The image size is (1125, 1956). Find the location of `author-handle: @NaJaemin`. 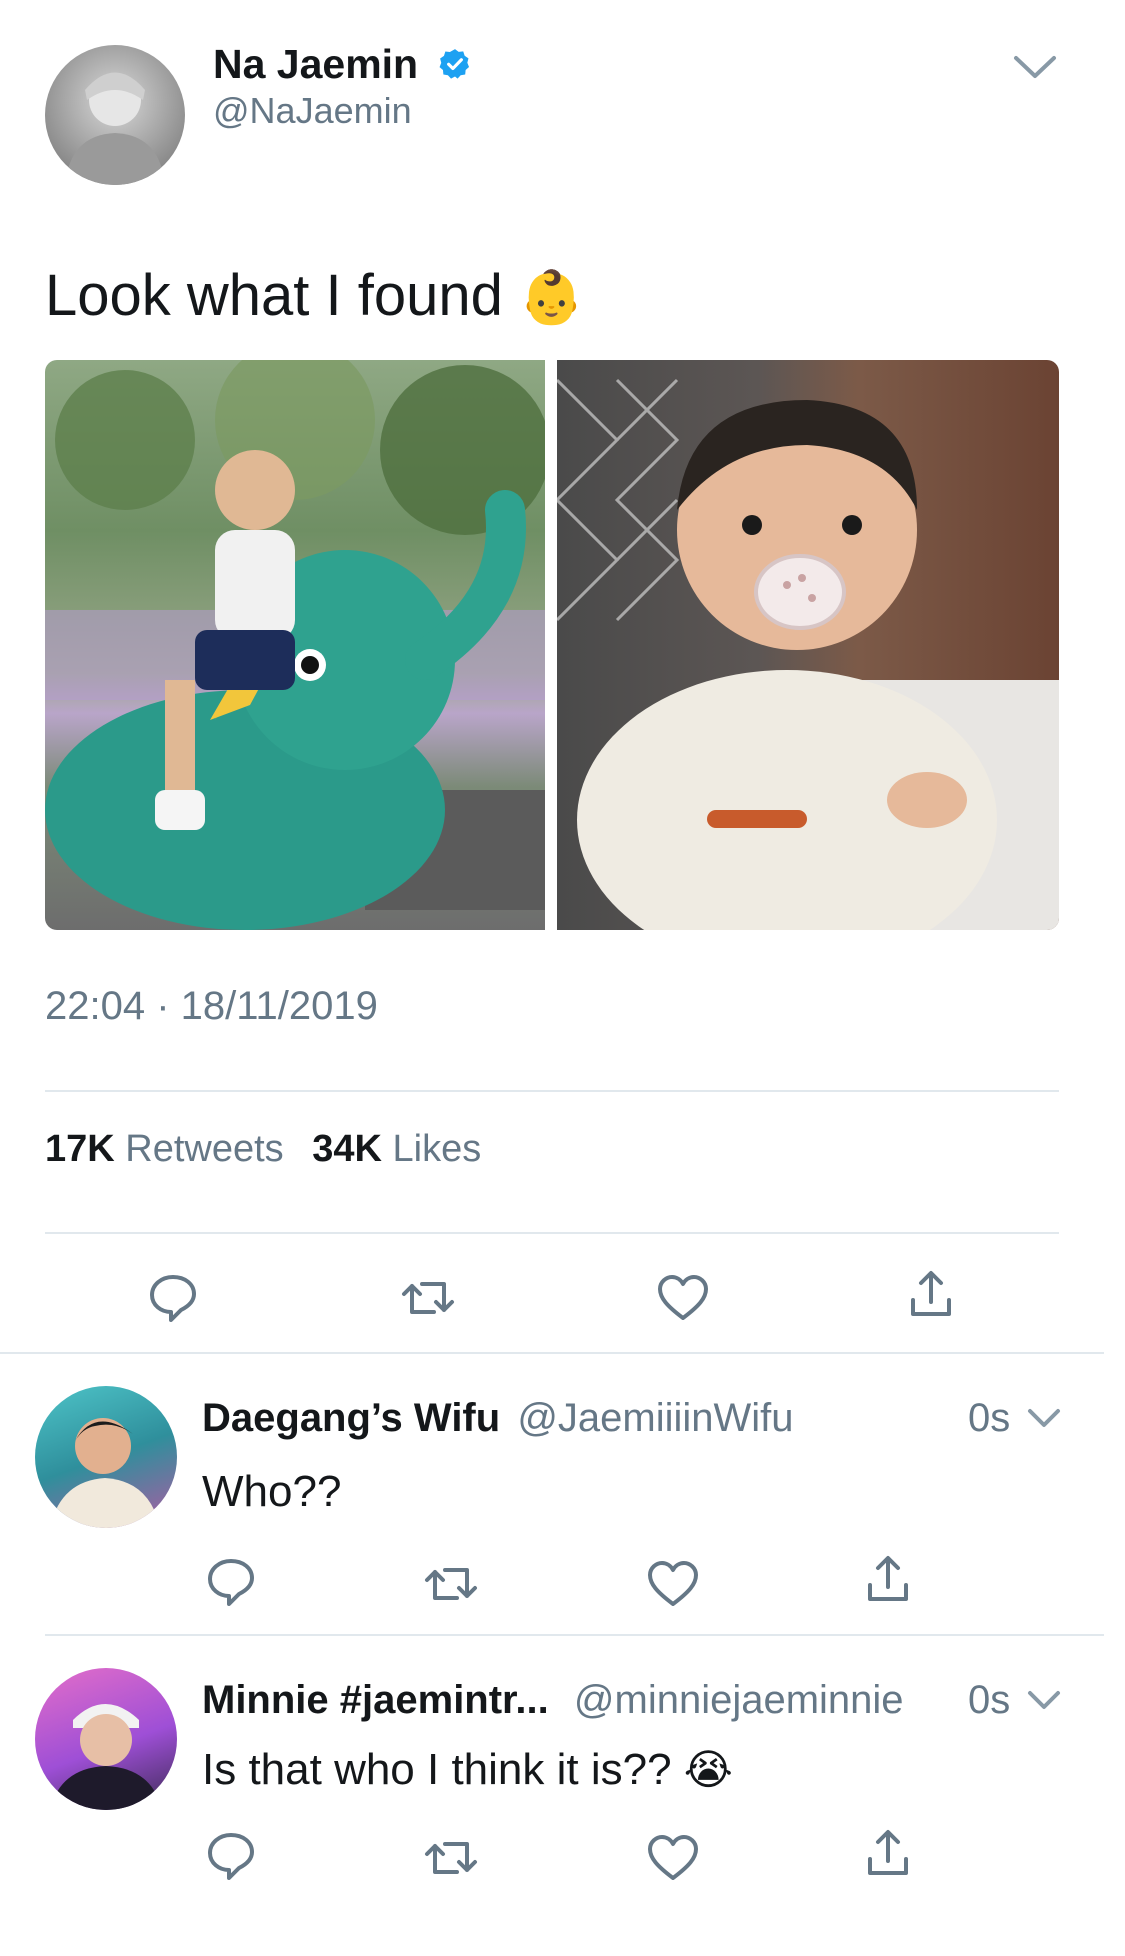

author-handle: @NaJaemin is located at coordinates (312, 111).